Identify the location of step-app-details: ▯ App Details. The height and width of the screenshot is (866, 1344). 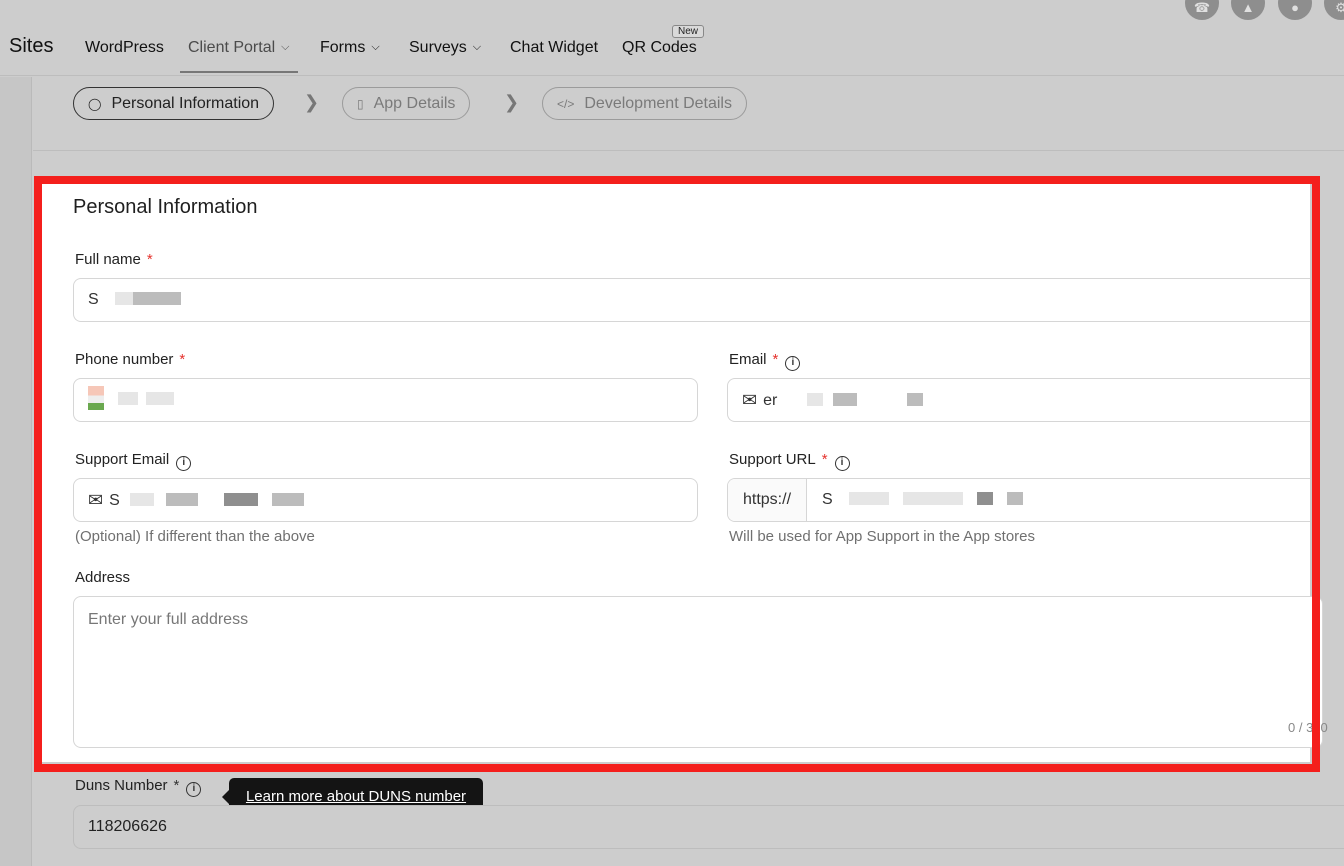
(406, 103).